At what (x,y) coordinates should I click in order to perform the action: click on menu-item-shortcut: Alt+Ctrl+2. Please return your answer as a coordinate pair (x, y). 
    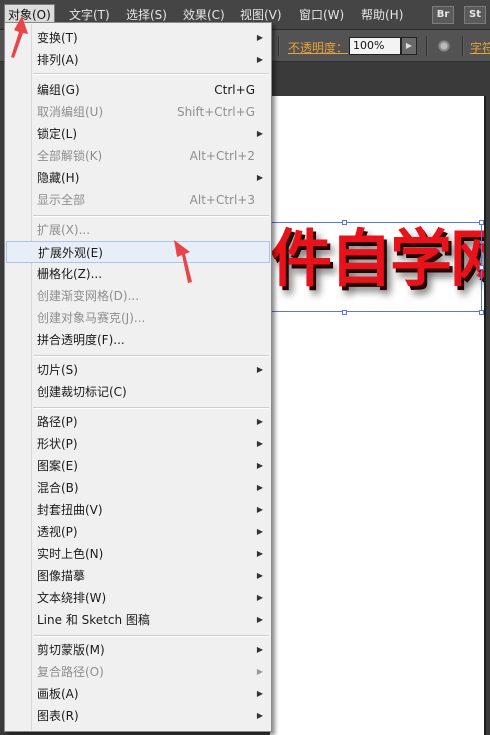
    Looking at the image, I should click on (222, 156).